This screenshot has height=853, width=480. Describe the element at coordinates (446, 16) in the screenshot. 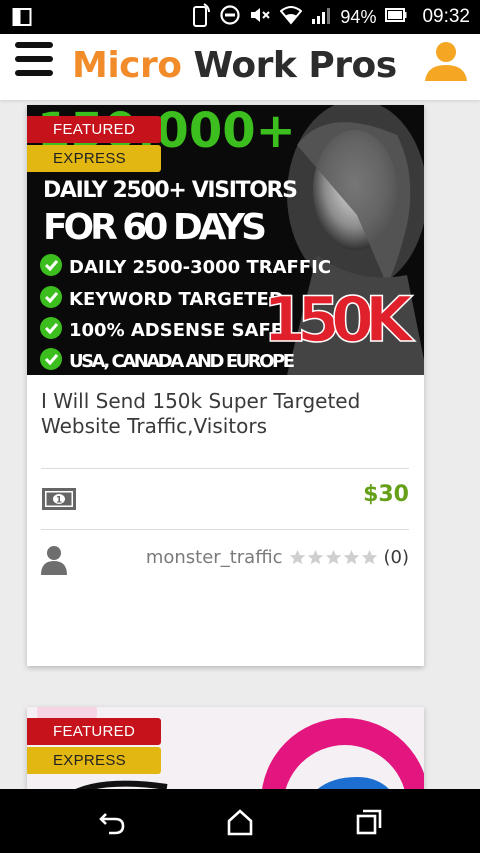

I see `clock: 09:32` at that location.